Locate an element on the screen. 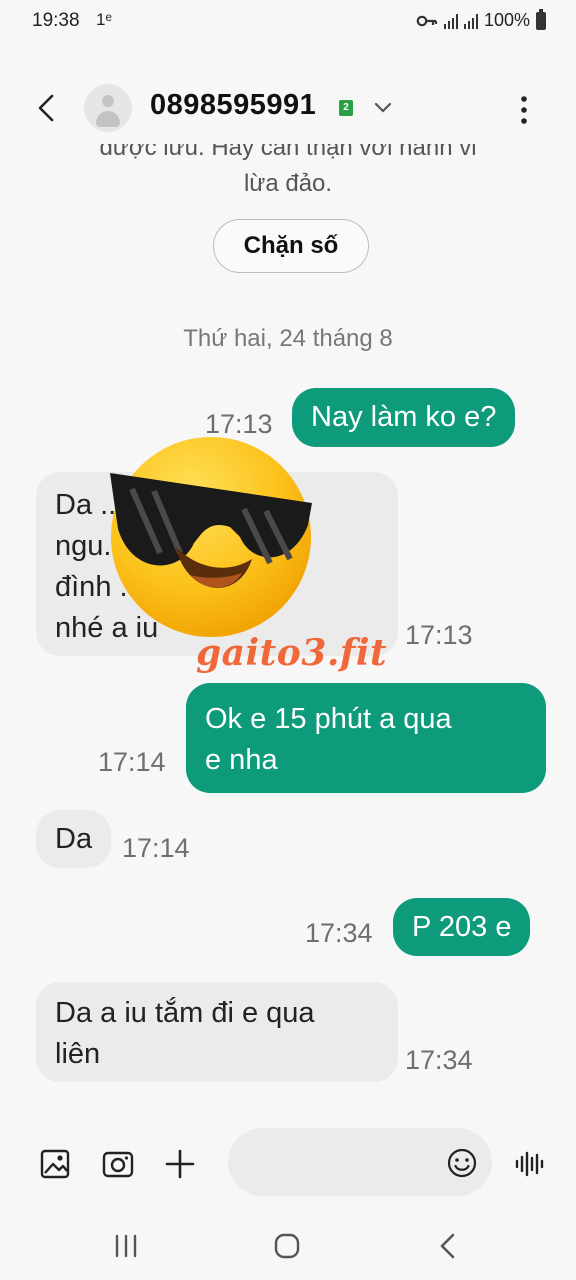 This screenshot has width=576, height=1280. outgoing-message: P 203 e is located at coordinates (462, 927).